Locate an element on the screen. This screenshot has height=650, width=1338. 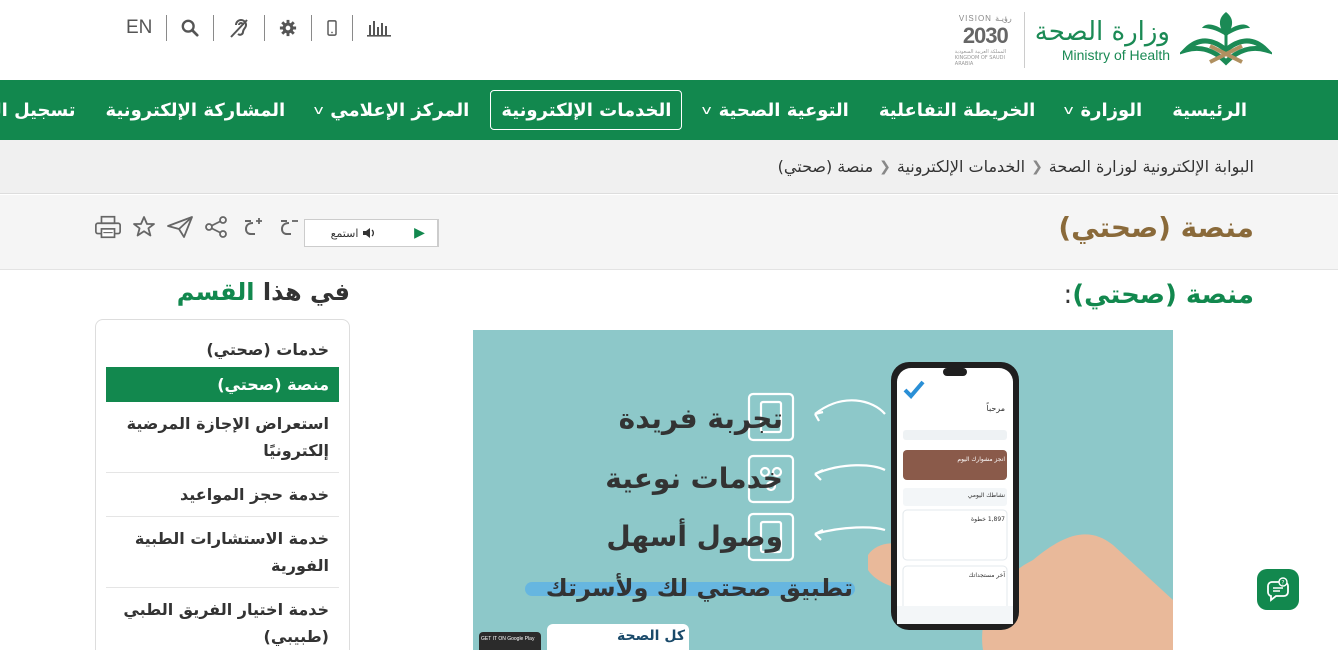
nav-label: الخدمات الإلكترونية is located at coordinates (586, 110).